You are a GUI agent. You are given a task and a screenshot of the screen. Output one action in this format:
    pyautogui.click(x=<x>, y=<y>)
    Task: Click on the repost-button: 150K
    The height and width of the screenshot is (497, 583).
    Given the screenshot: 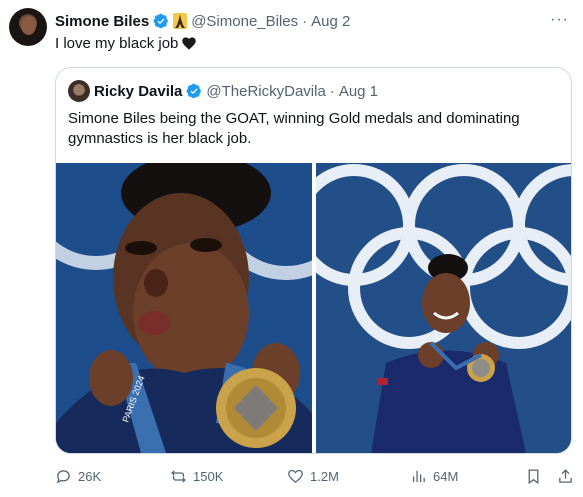 What is the action you would take?
    pyautogui.click(x=196, y=476)
    